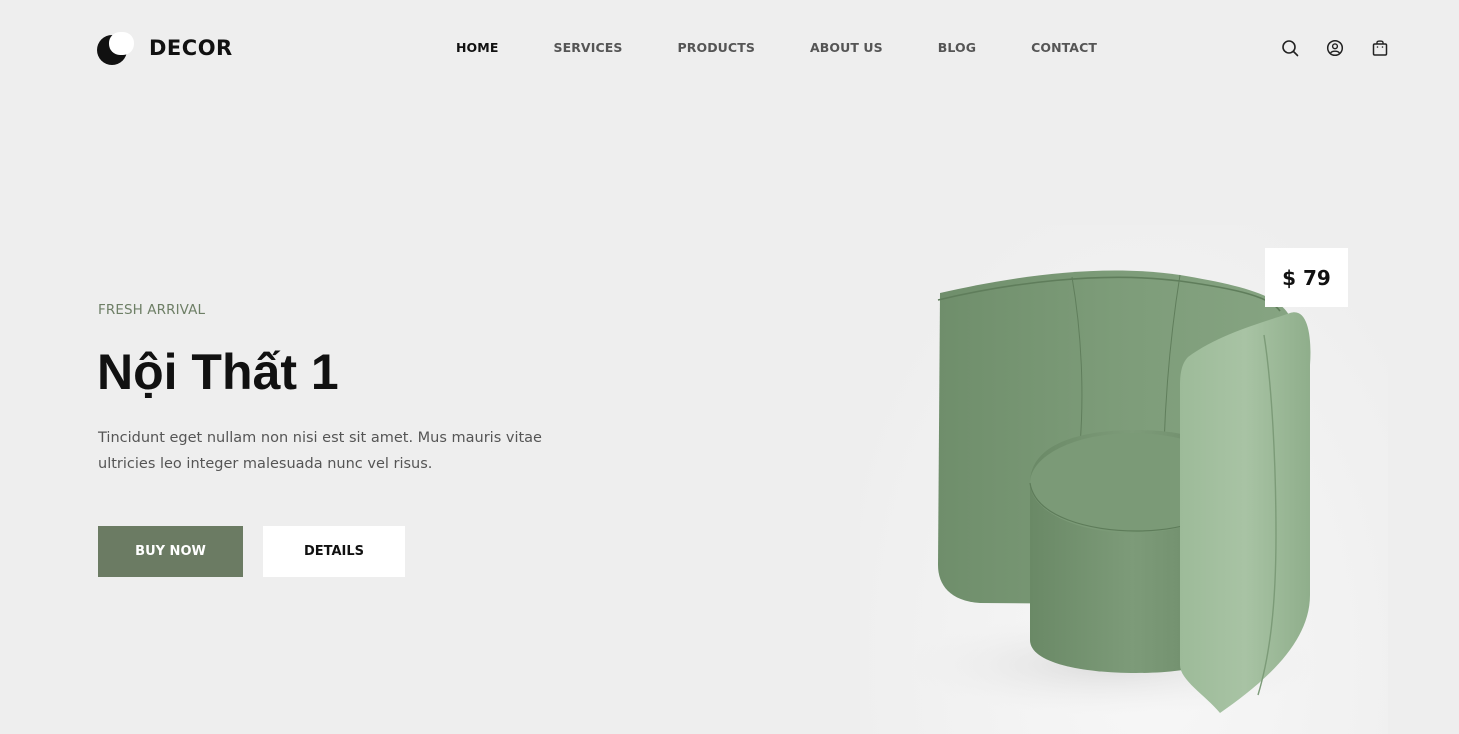 The width and height of the screenshot is (1459, 734). I want to click on user-icon, so click(1335, 48).